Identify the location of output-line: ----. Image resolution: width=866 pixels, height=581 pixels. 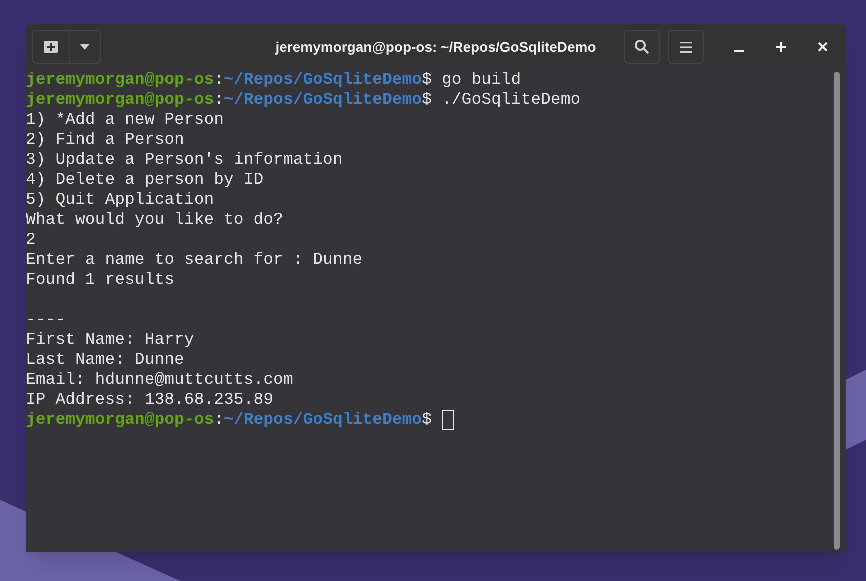
(46, 320).